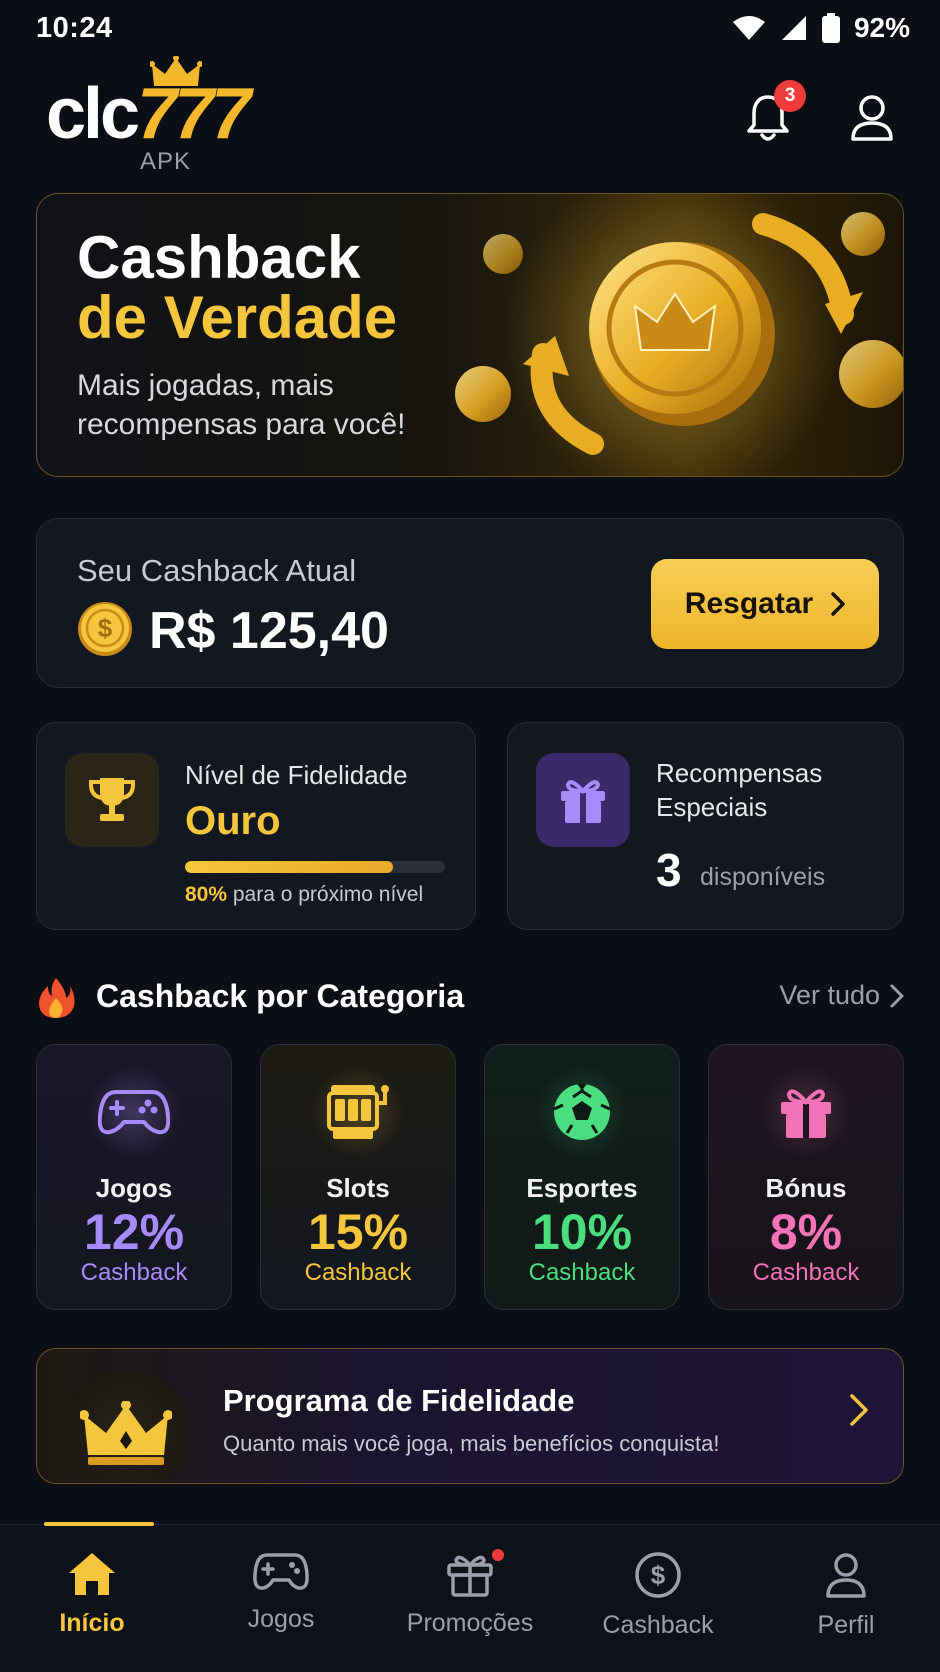 The height and width of the screenshot is (1672, 940). I want to click on category-section-header: Cashback por Categoria Ver tudo, so click(470, 997).